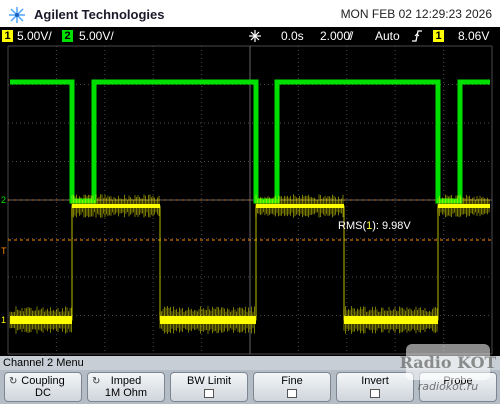 This screenshot has width=500, height=404. What do you see at coordinates (473, 36) in the screenshot?
I see `trigger-level: 8.06V` at bounding box center [473, 36].